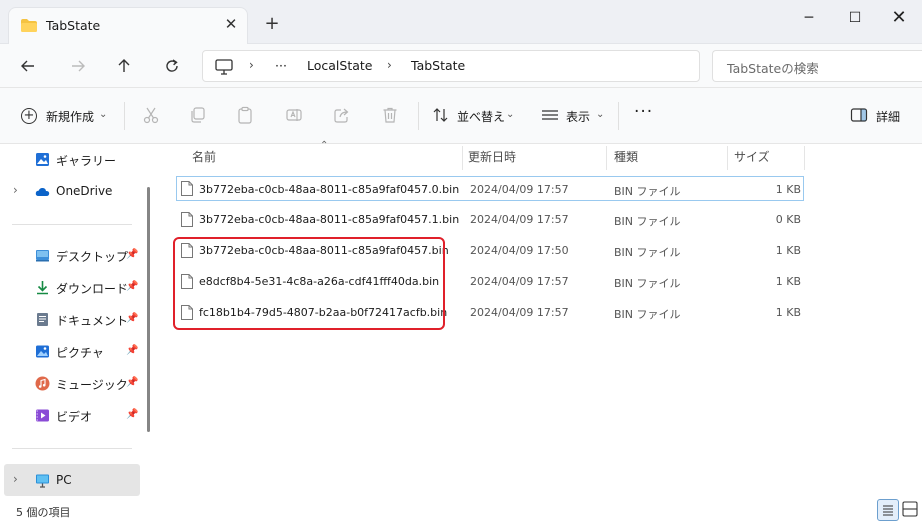 The image size is (922, 523). Describe the element at coordinates (29, 25) in the screenshot. I see `folder-icon` at that location.